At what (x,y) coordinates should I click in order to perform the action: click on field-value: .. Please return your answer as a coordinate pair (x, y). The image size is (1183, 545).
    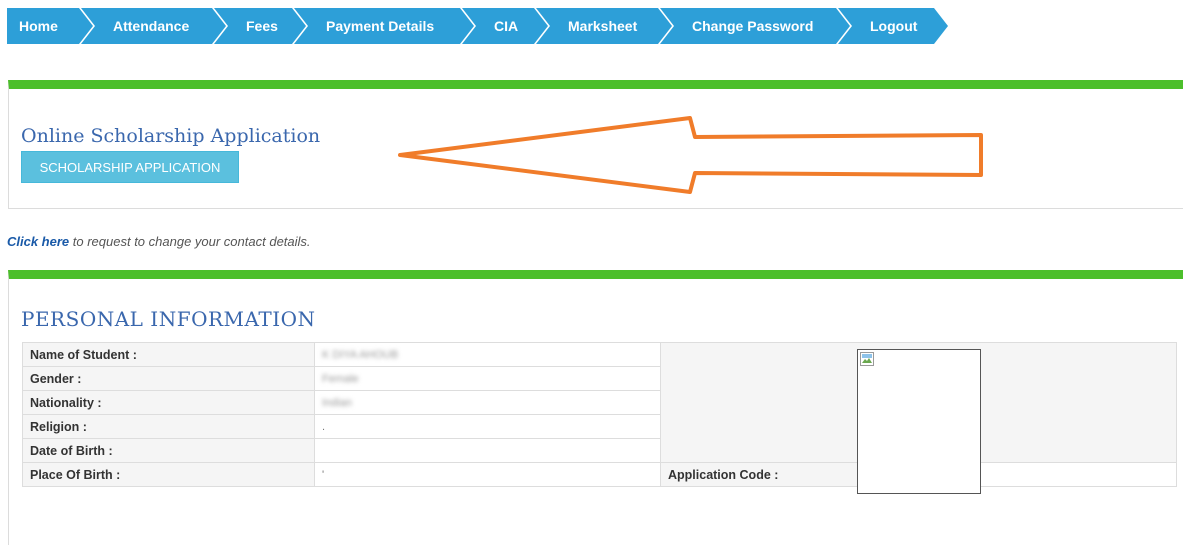
    Looking at the image, I should click on (487, 426).